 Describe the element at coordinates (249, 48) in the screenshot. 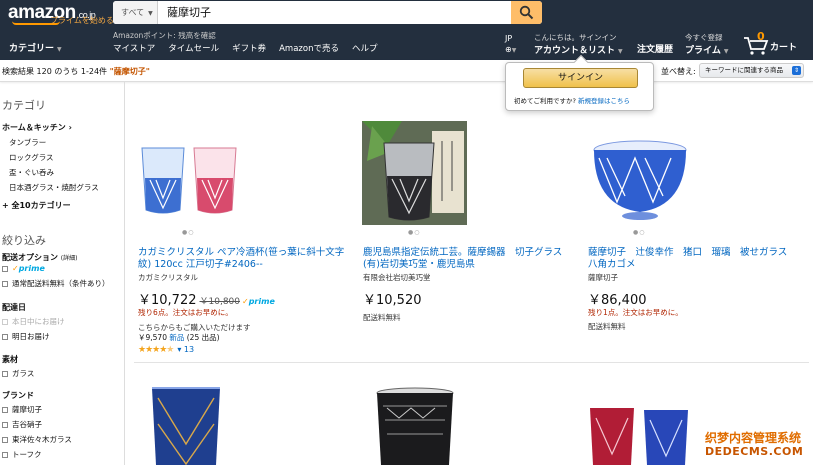

I see `nav-link-giftcard: ギフト券` at that location.